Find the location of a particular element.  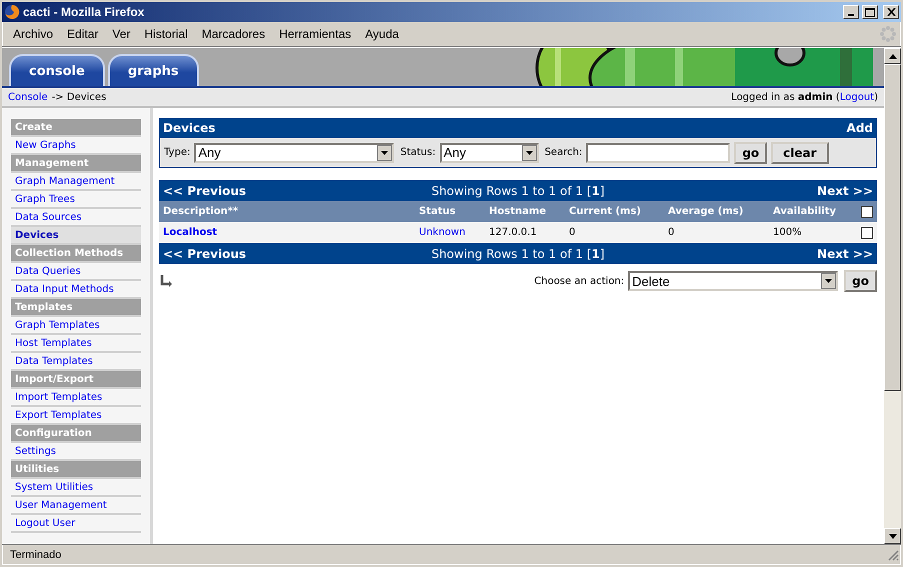

sidebar-item: Graph Management is located at coordinates (76, 182).